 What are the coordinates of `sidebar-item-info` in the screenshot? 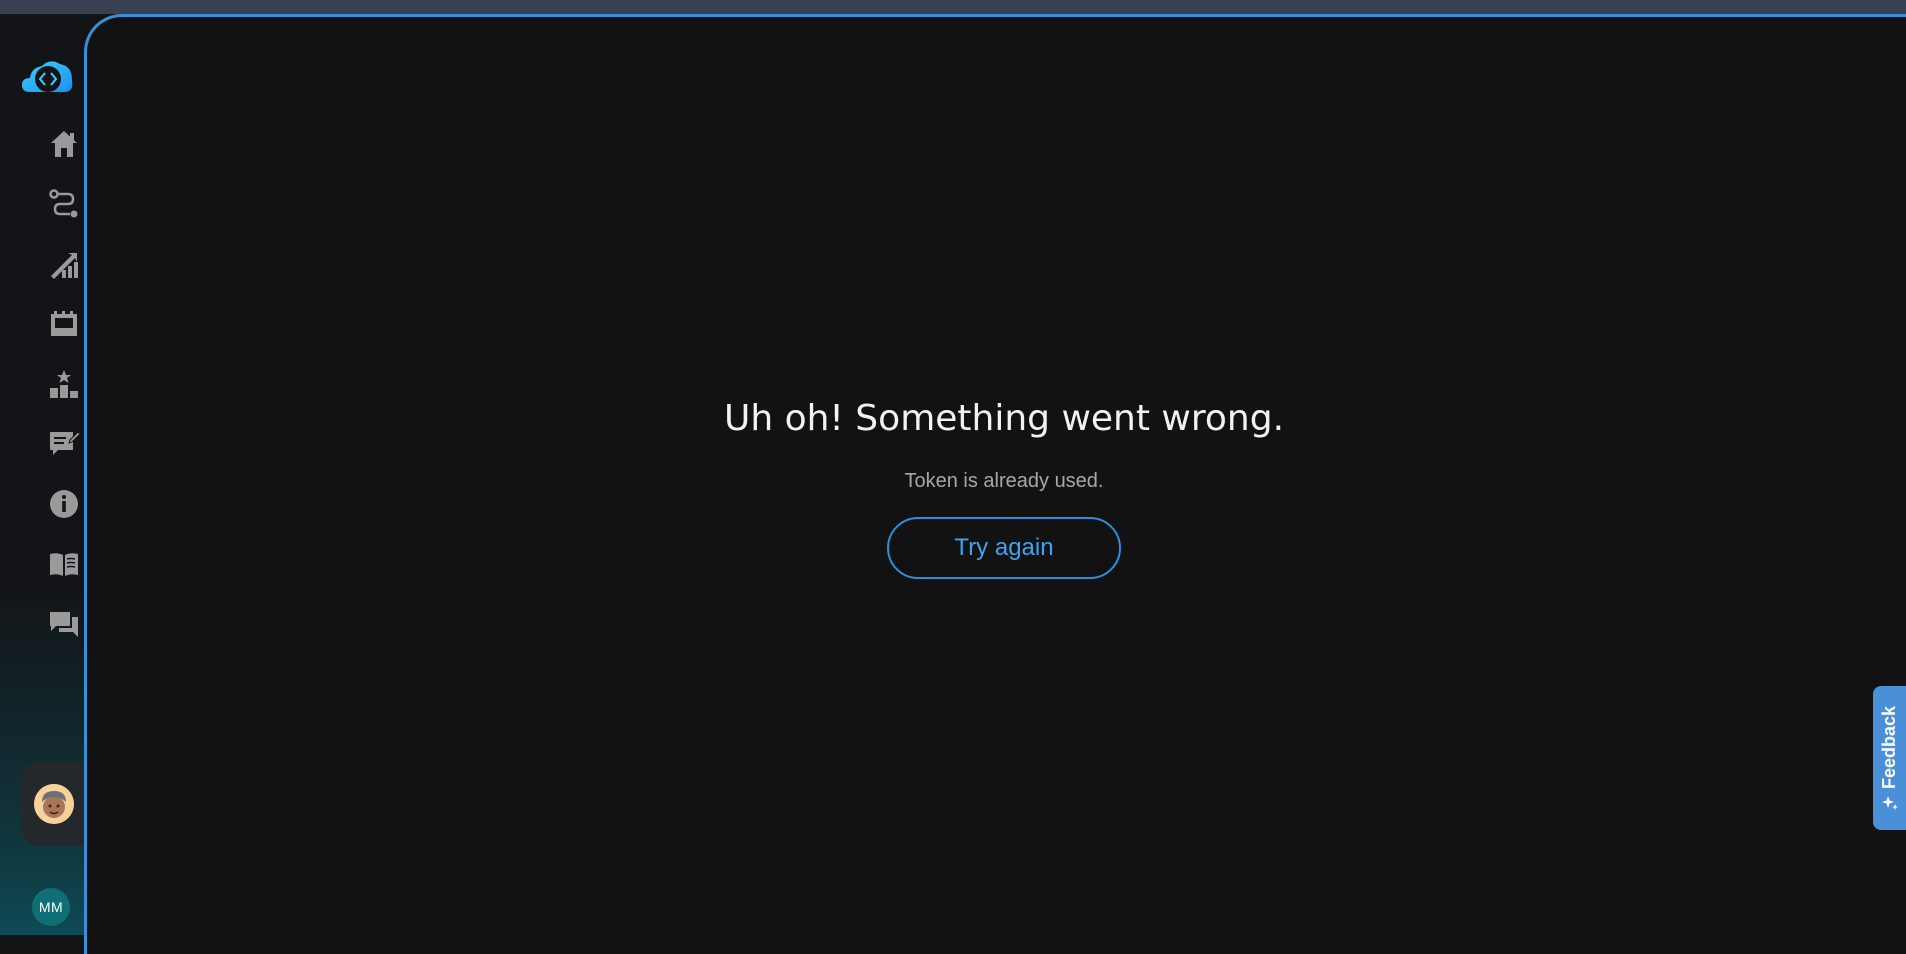 It's located at (64, 504).